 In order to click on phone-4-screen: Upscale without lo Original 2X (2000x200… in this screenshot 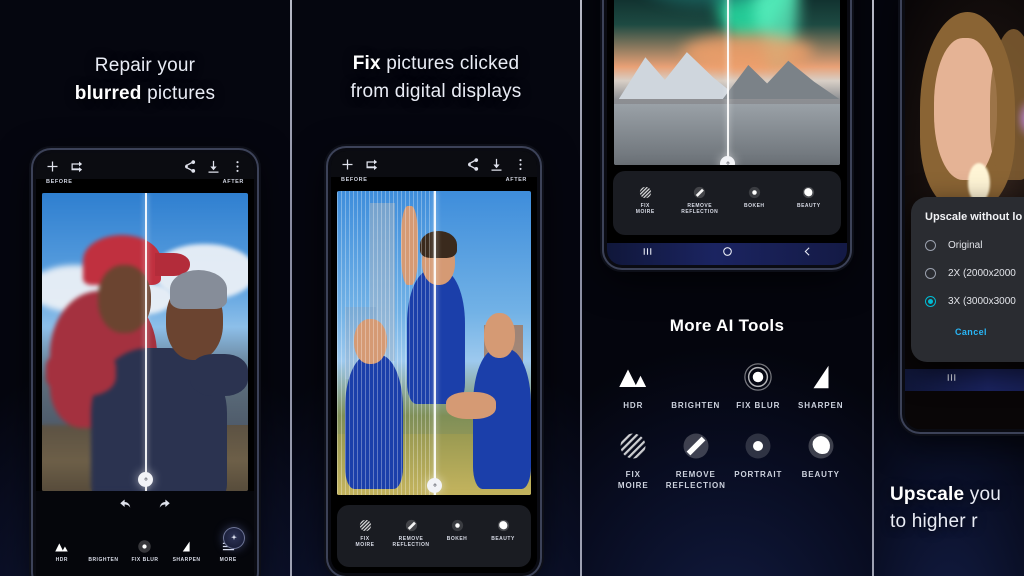, I will do `click(964, 214)`.